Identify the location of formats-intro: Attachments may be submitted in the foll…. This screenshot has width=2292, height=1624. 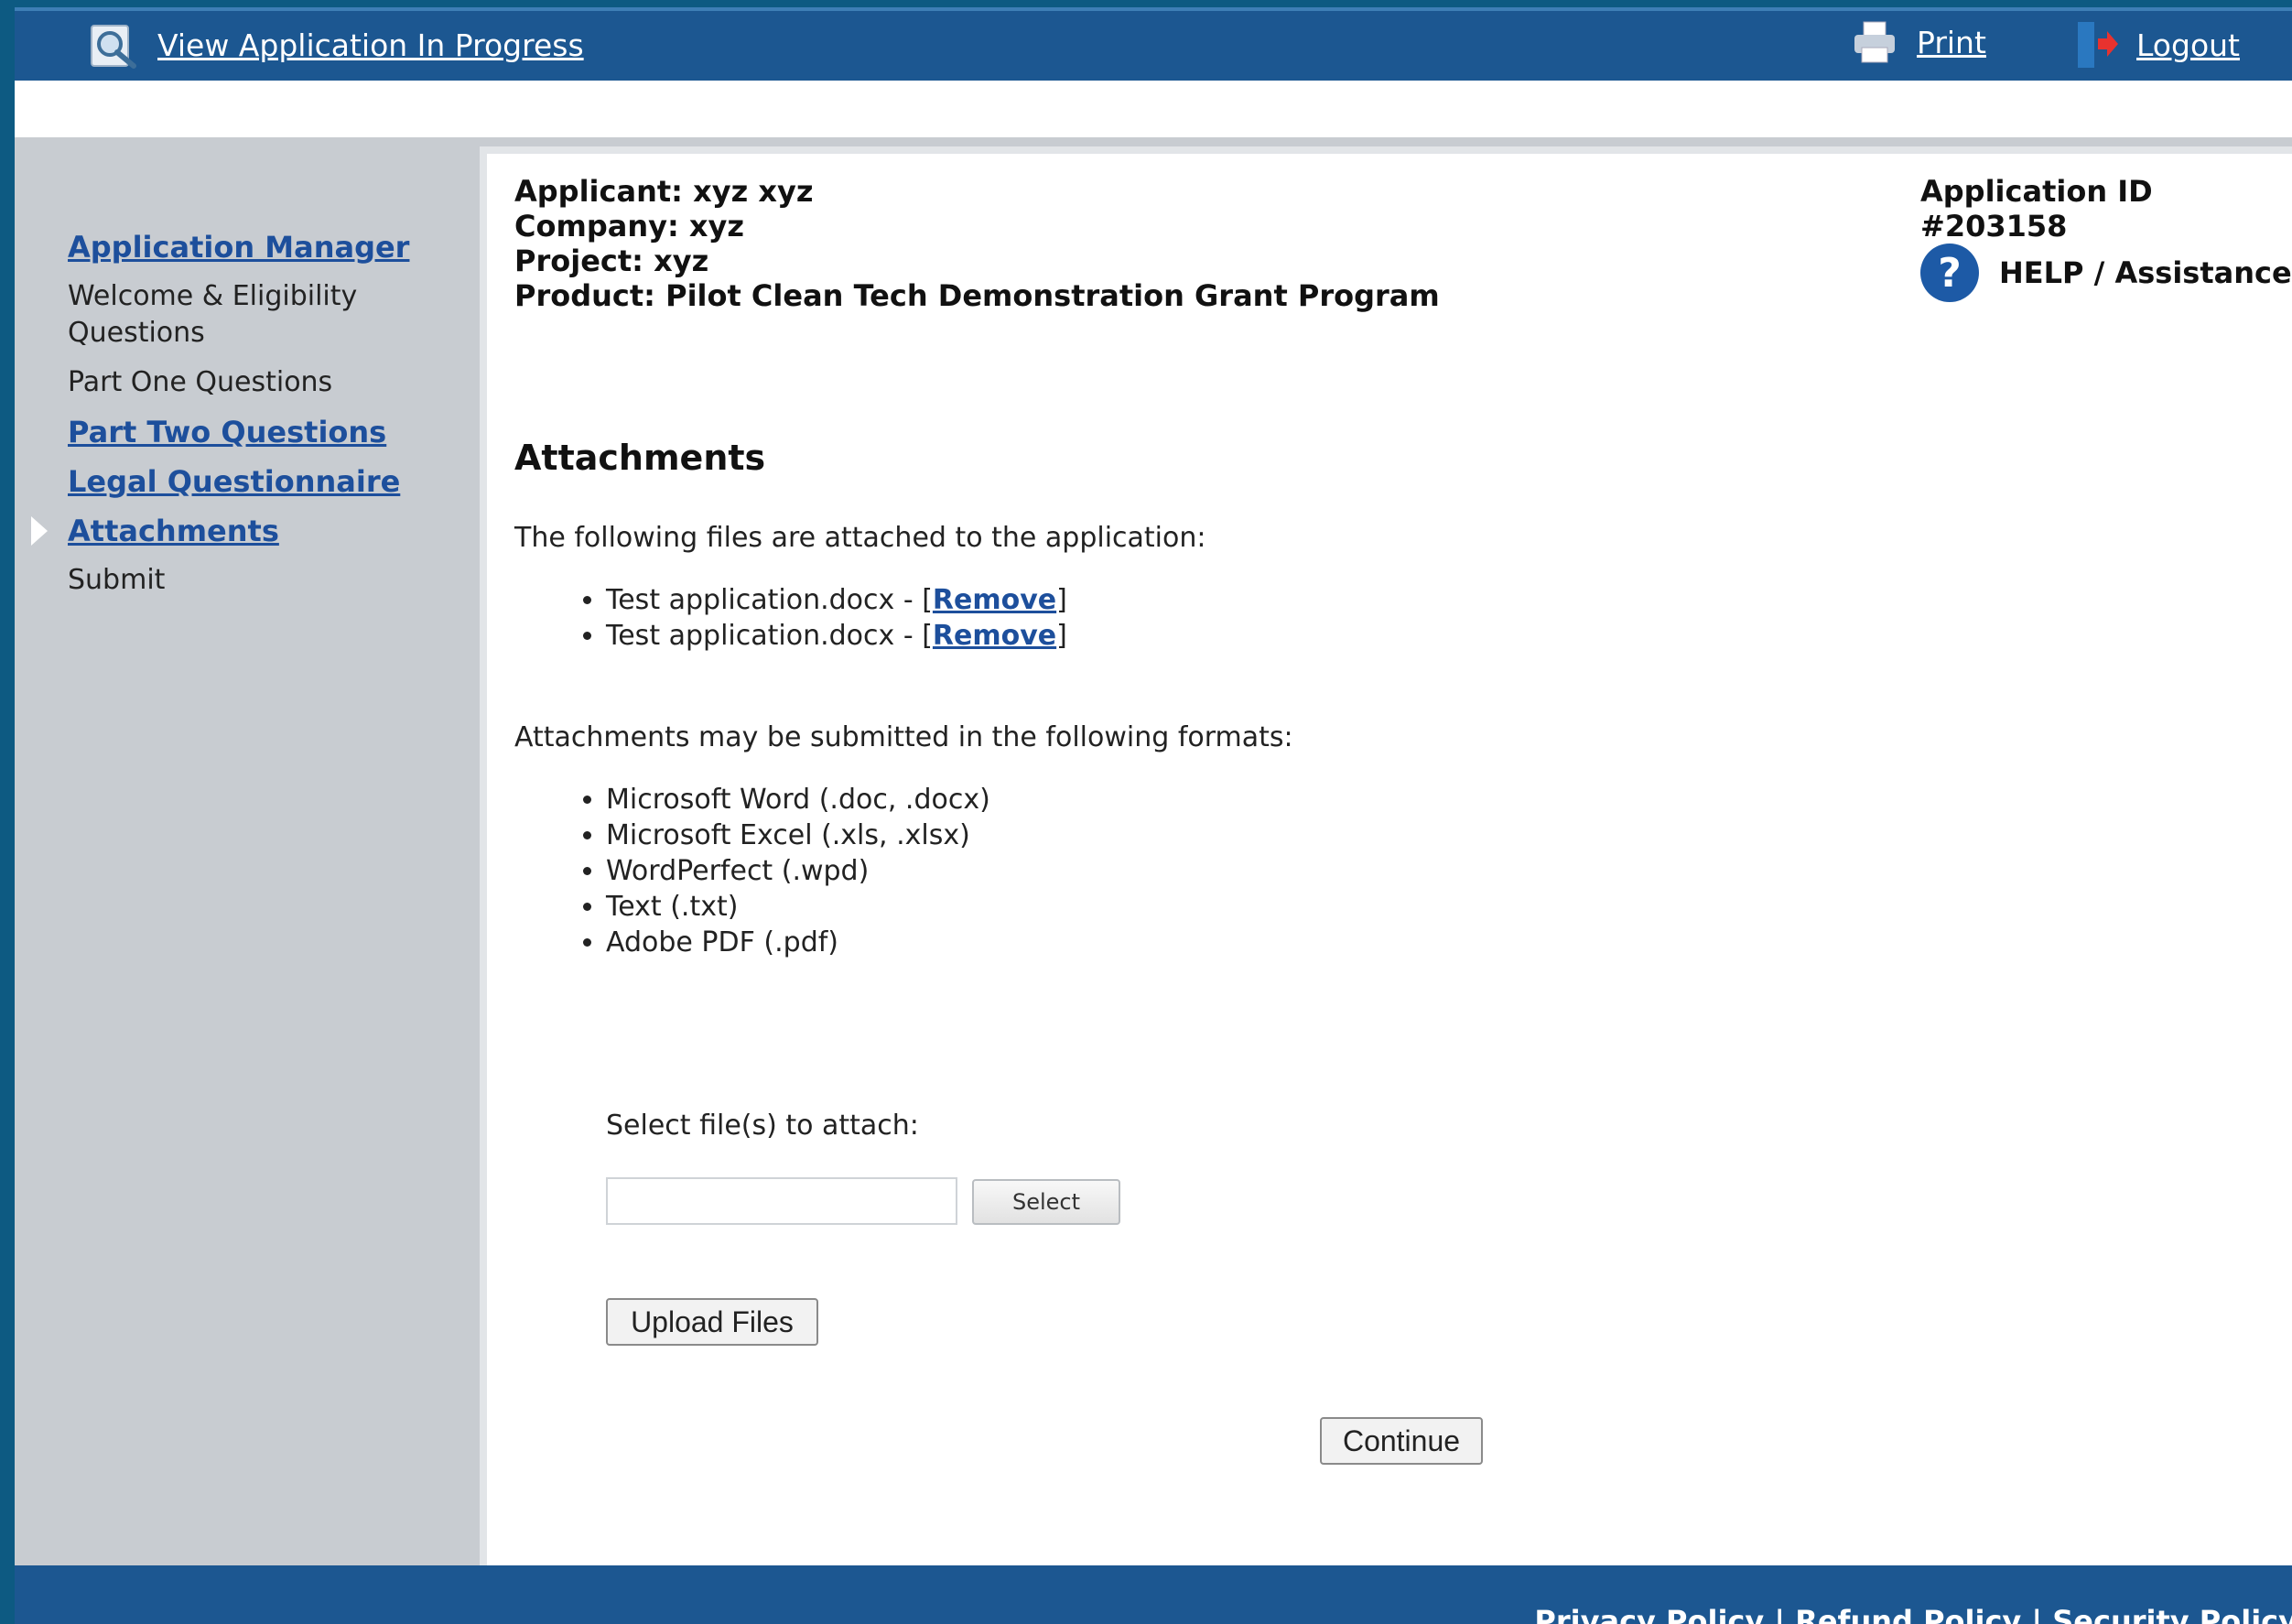
(903, 737).